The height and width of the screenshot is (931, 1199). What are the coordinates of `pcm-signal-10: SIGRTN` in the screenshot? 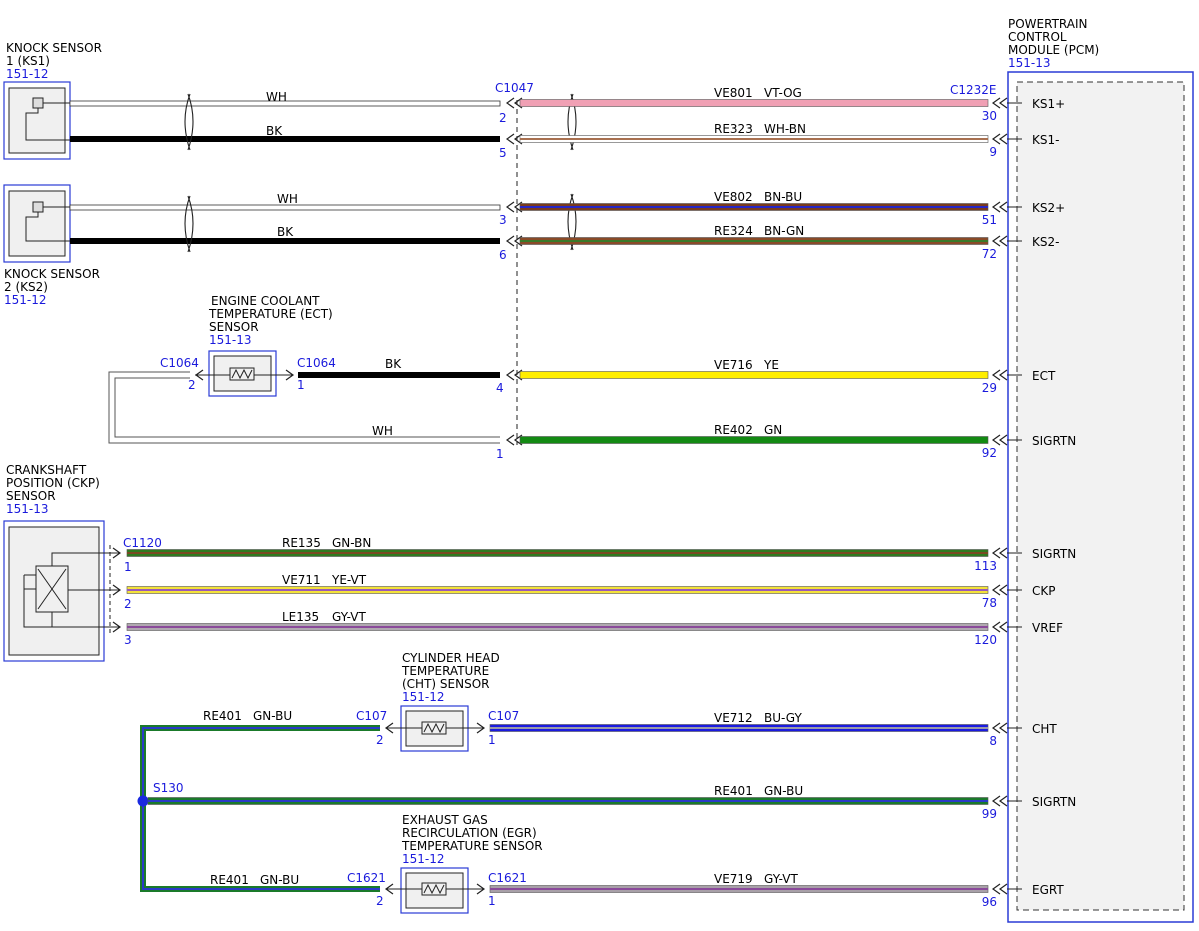 It's located at (1054, 802).